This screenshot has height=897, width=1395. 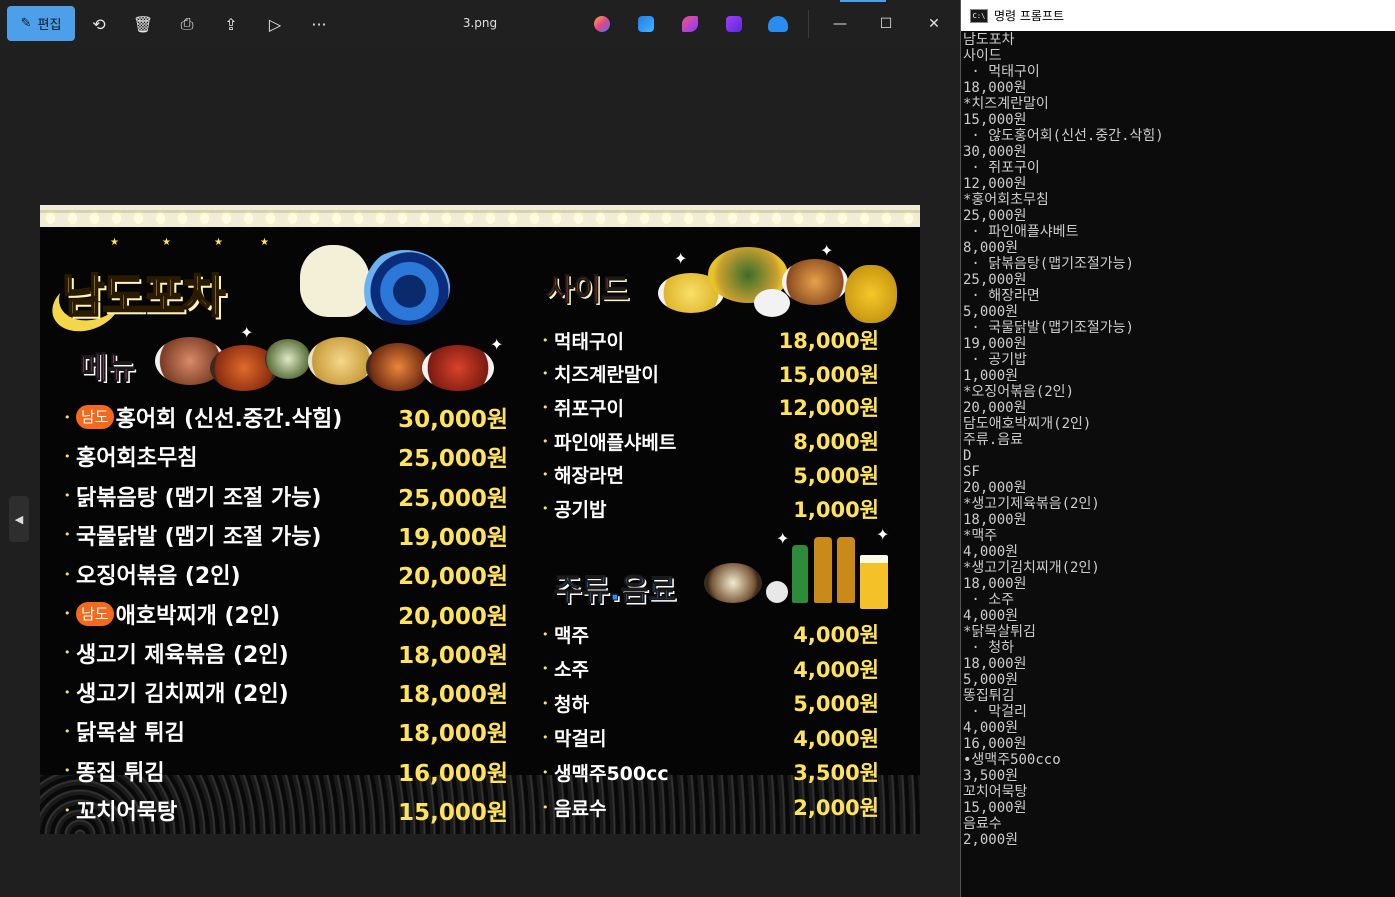 I want to click on menu-item: • 닭목살 튀김 18,000원, so click(x=286, y=731).